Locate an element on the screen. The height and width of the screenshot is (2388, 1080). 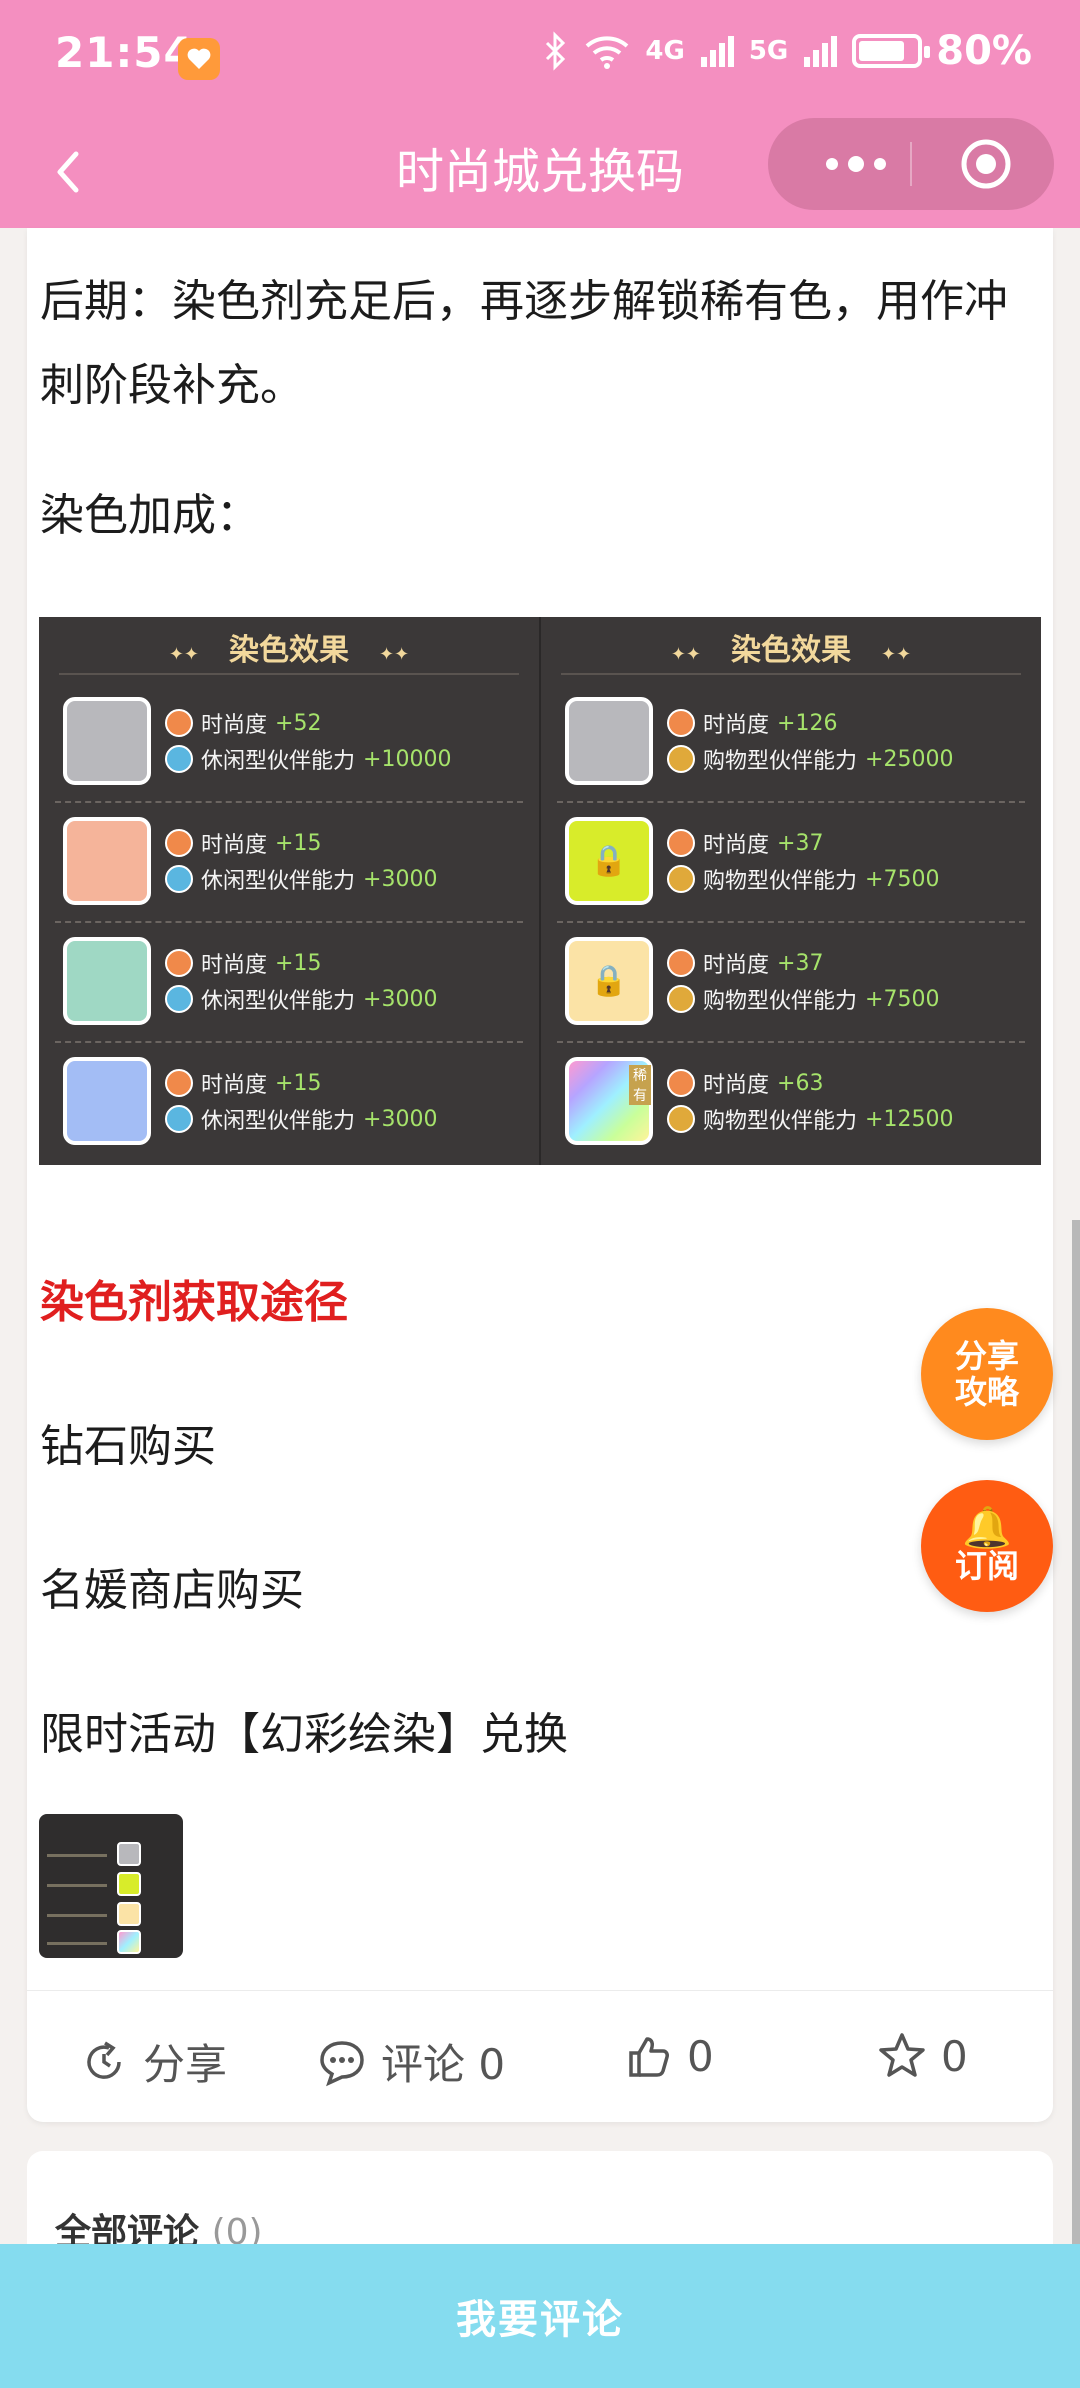
status-indicators: 4G 5G 80% is located at coordinates (787, 51).